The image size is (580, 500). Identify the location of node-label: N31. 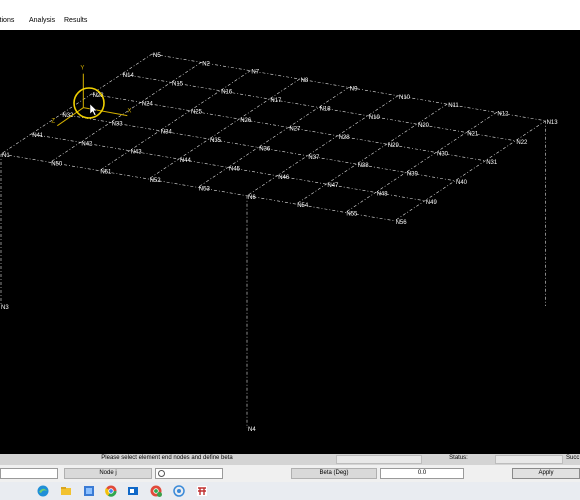
(492, 163).